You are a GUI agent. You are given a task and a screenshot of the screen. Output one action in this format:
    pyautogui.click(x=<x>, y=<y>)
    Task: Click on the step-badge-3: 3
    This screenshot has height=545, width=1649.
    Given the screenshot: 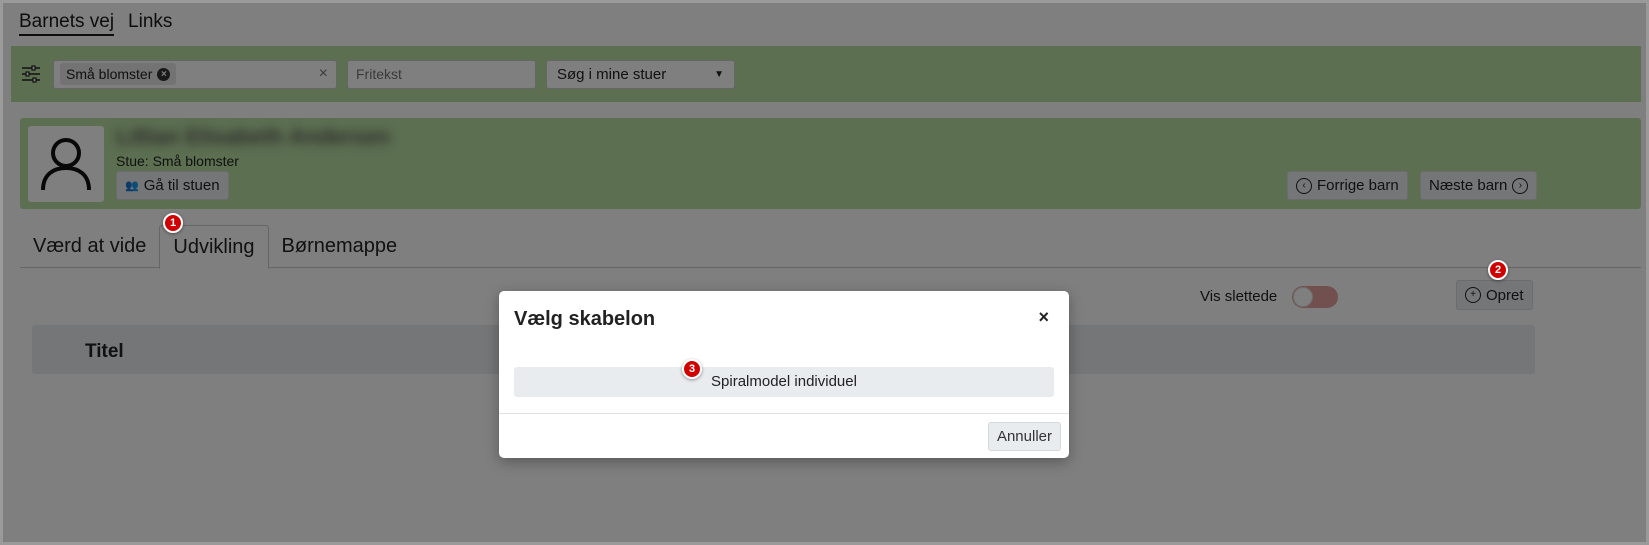 What is the action you would take?
    pyautogui.click(x=692, y=369)
    